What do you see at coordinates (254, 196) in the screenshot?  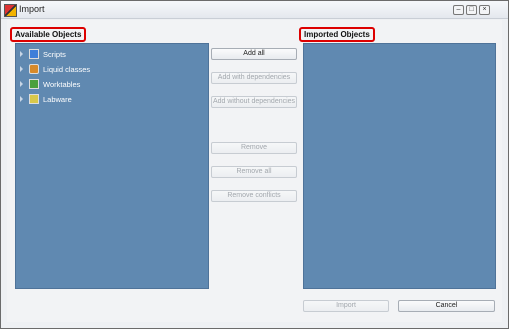 I see `remove-conflicts-button: Remove conflicts` at bounding box center [254, 196].